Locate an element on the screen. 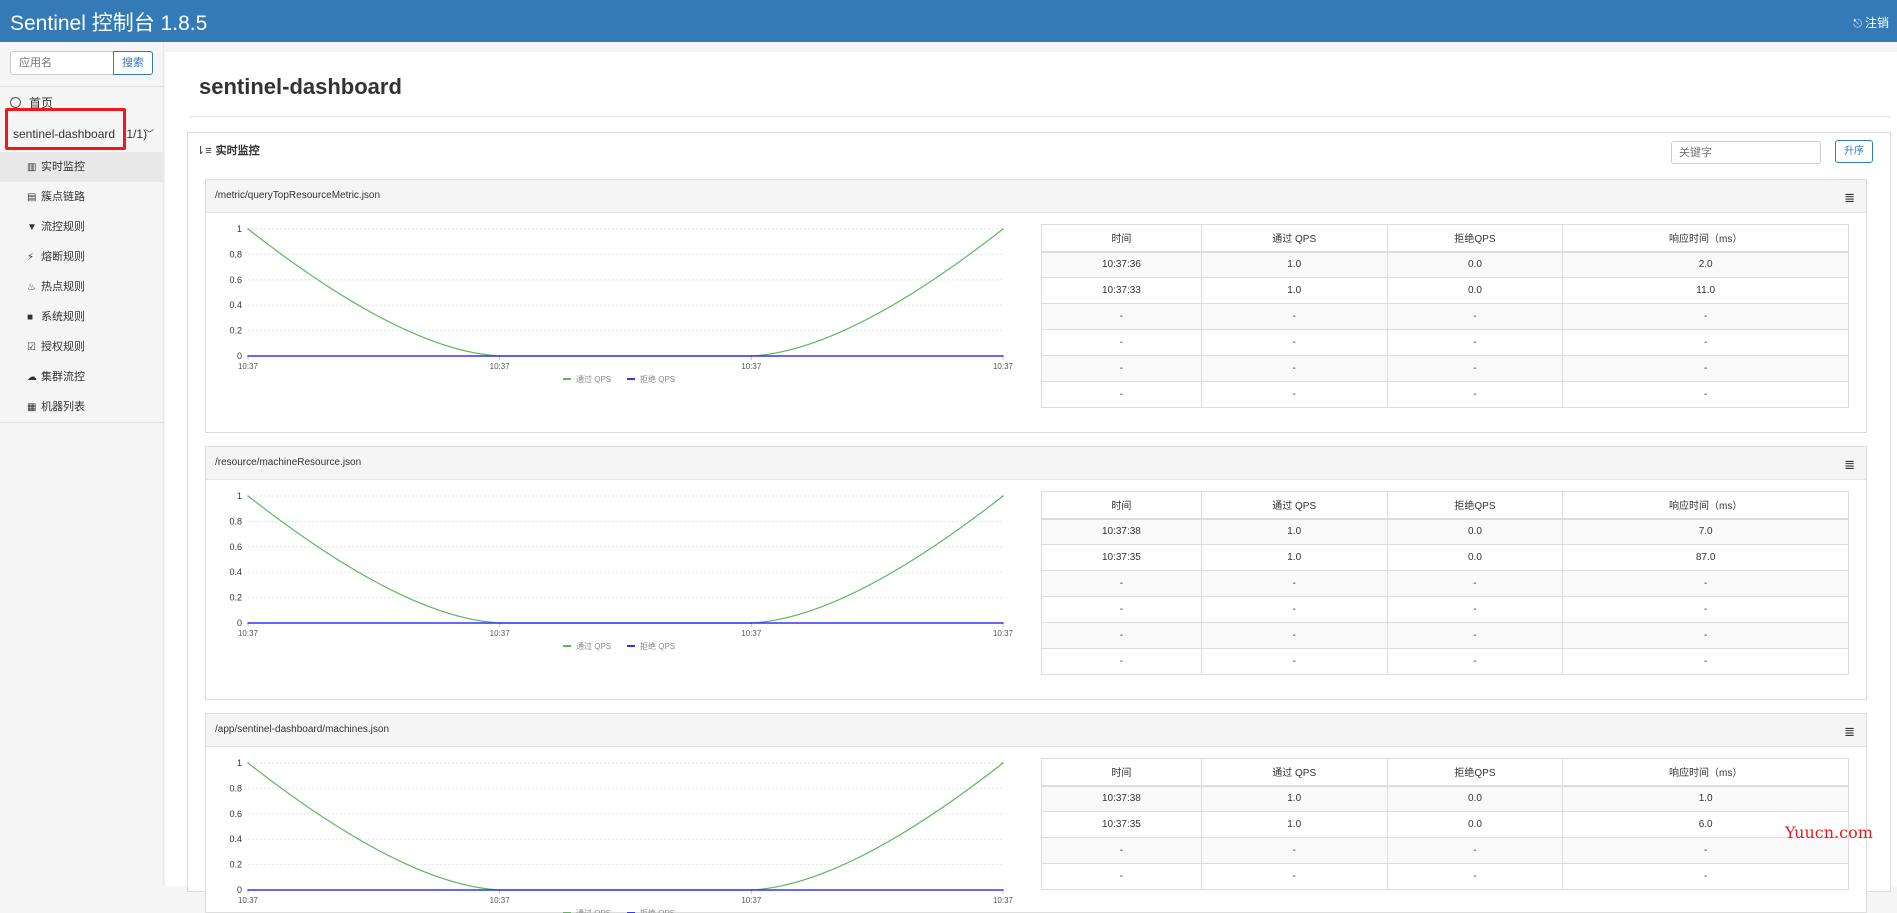  lock-icon: ■ is located at coordinates (30, 317).